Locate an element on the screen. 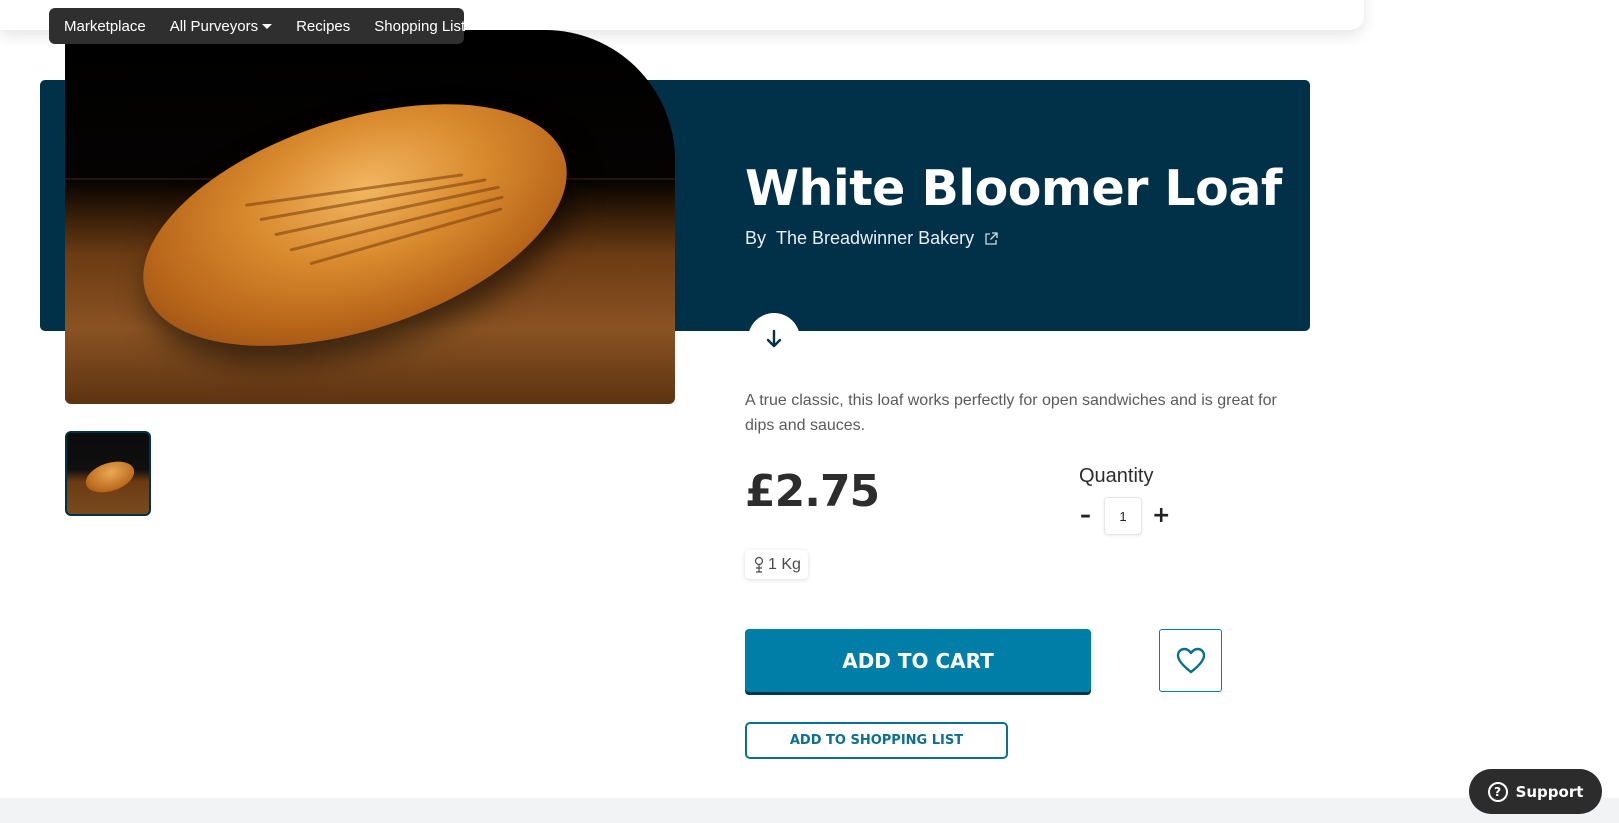  nav-recipes: Recipes is located at coordinates (323, 26).